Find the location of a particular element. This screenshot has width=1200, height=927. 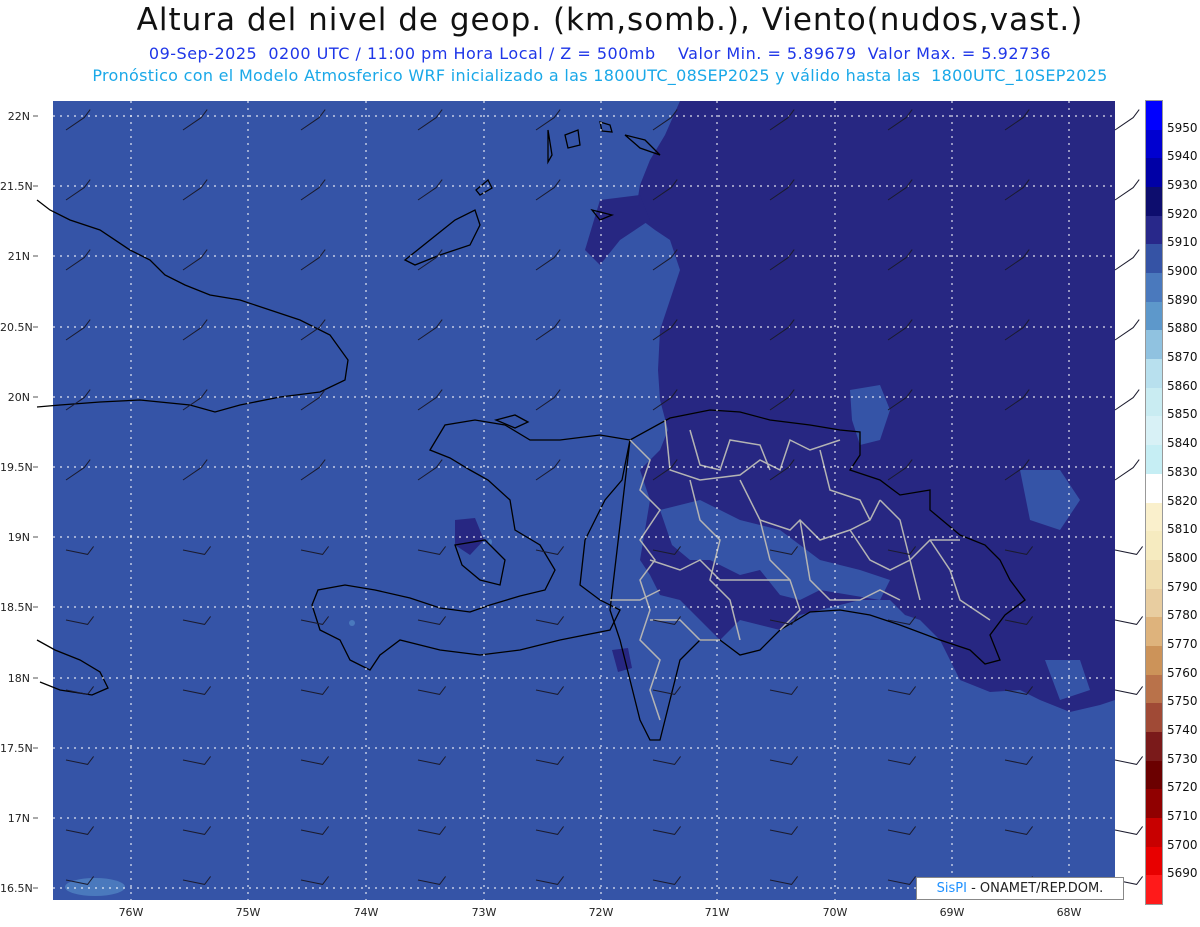

lon-label: 72W is located at coordinates (601, 912).